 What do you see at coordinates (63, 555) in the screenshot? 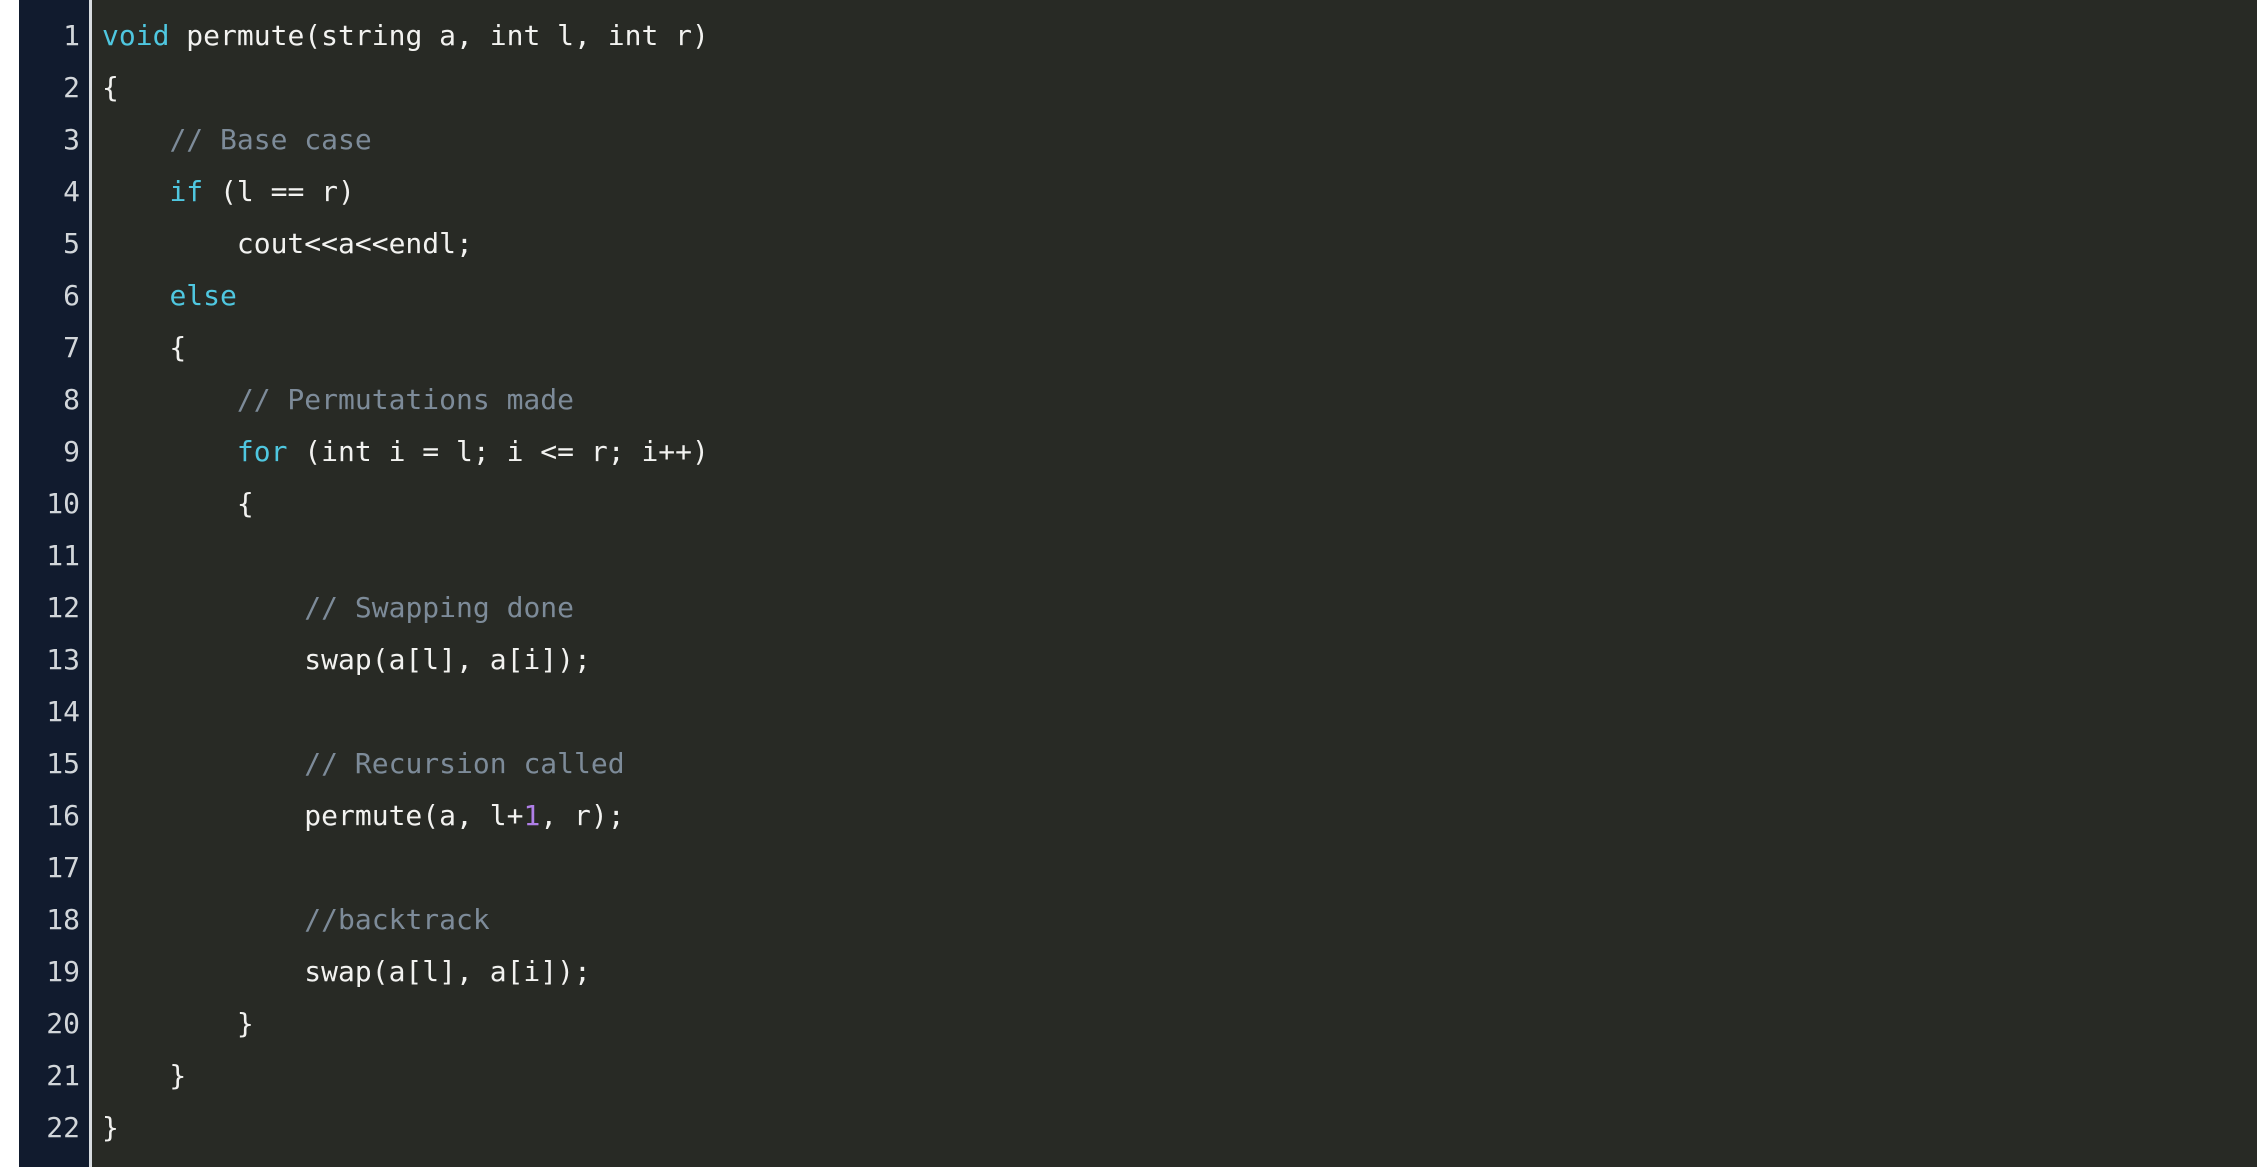
I see `line-number: 11` at bounding box center [63, 555].